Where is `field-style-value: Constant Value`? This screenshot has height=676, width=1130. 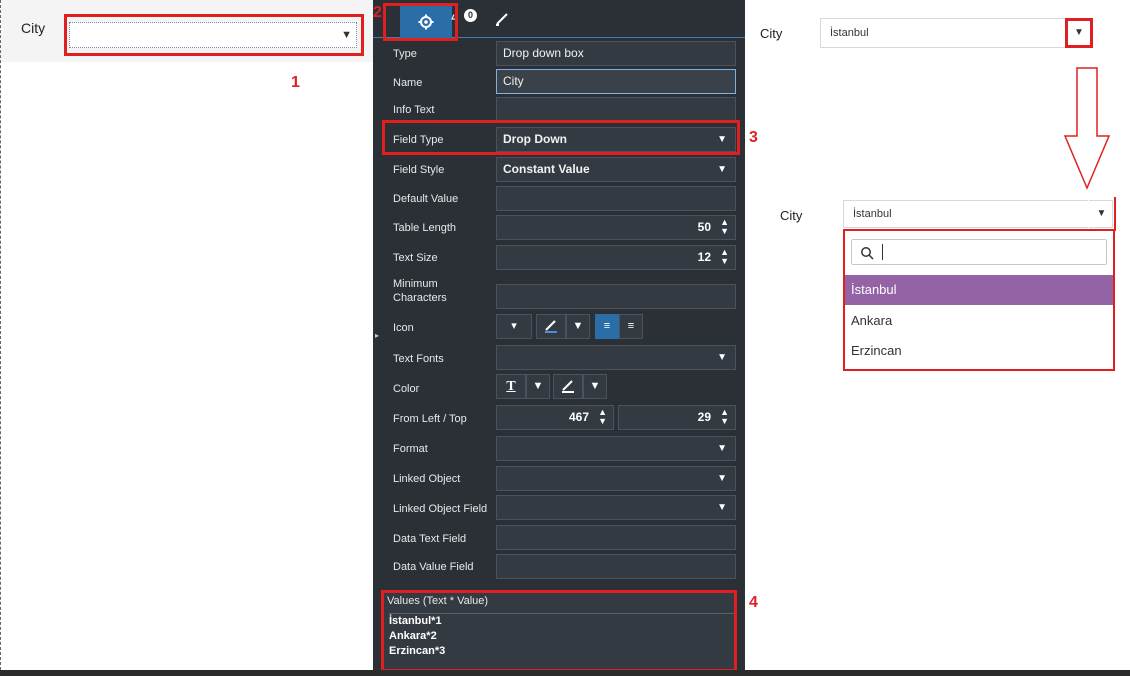
field-style-value: Constant Value is located at coordinates (546, 169).